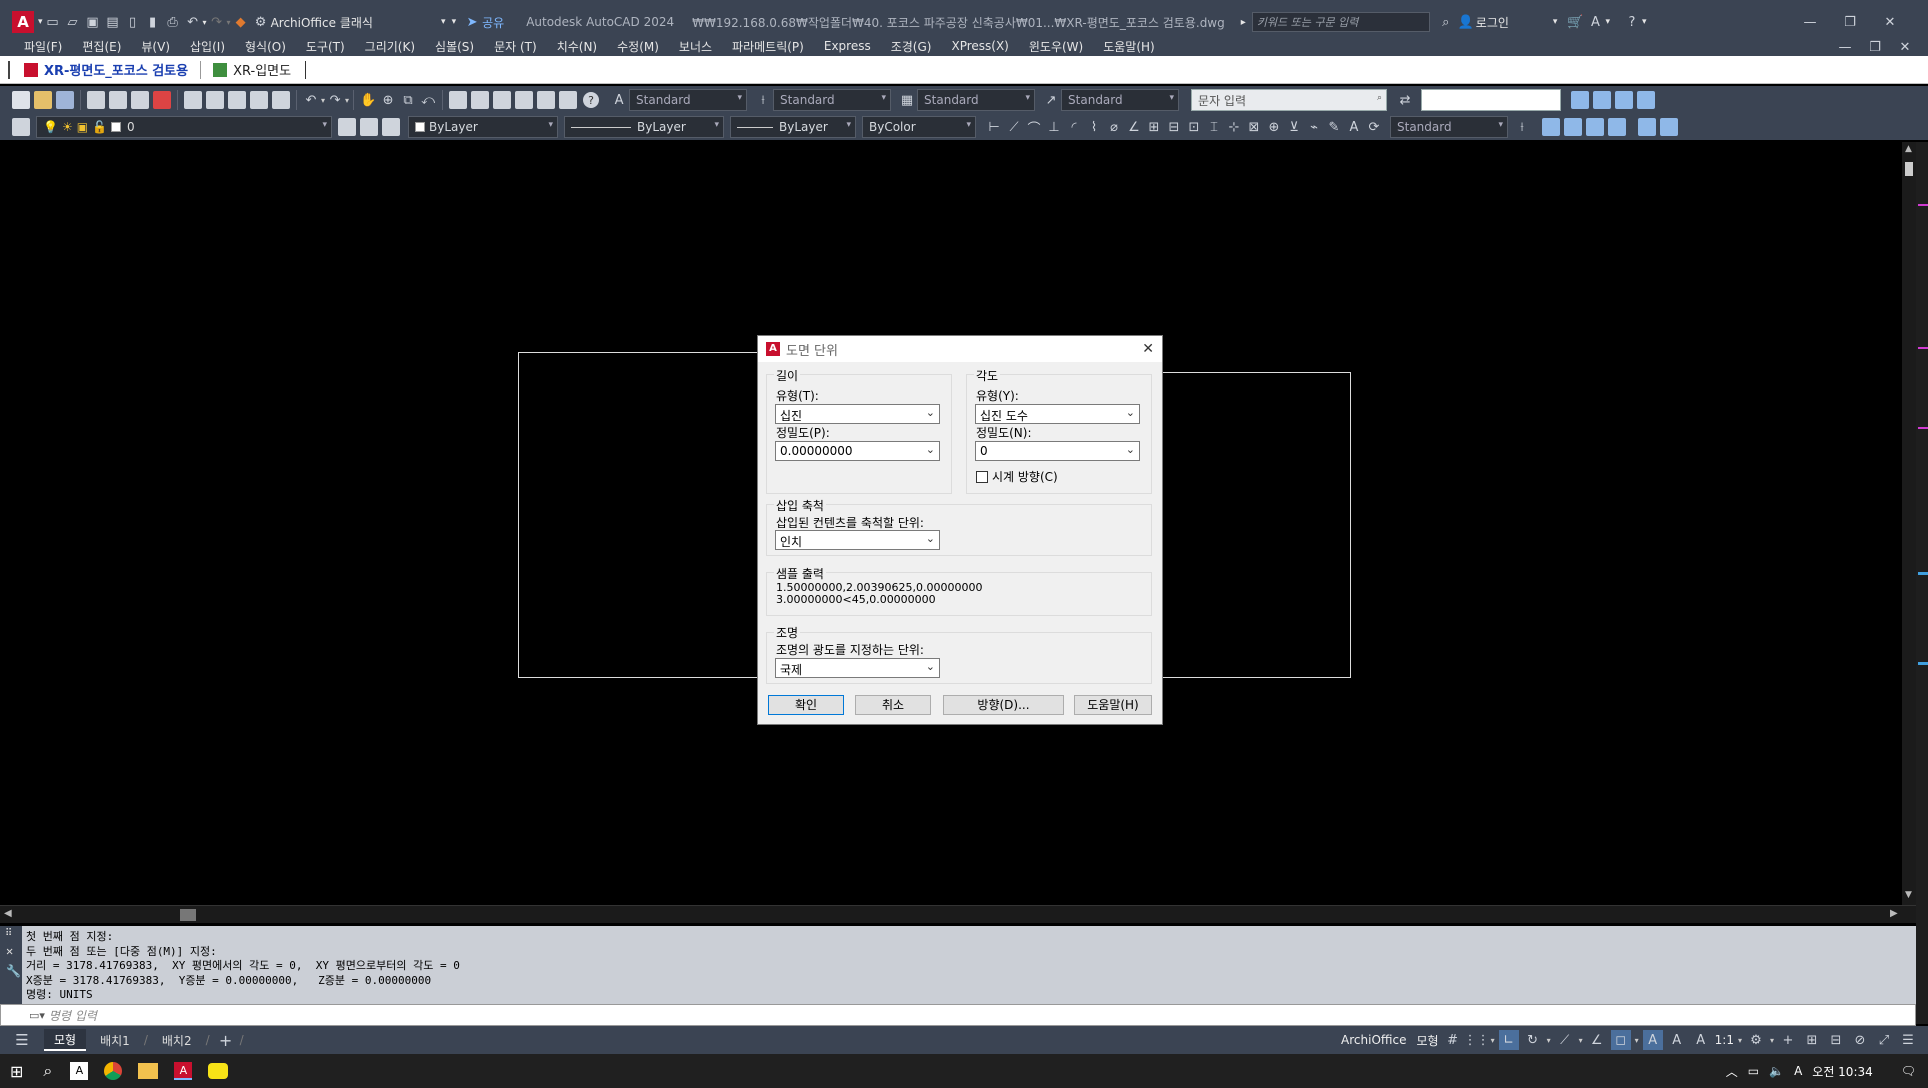 The width and height of the screenshot is (1928, 1088). Describe the element at coordinates (1884, 1040) in the screenshot. I see `fullscreen-icon: ⤢` at that location.